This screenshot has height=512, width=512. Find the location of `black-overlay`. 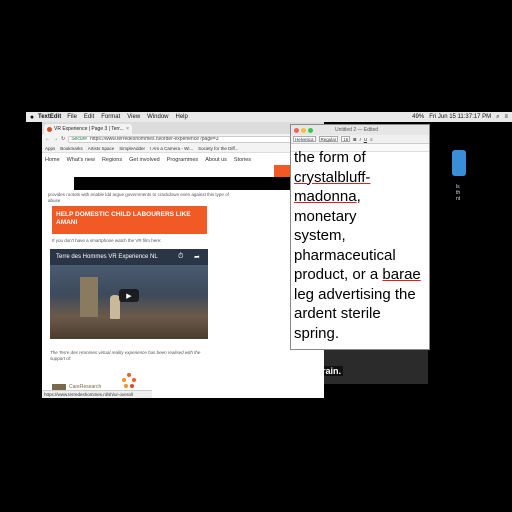

black-overlay is located at coordinates (197, 183).